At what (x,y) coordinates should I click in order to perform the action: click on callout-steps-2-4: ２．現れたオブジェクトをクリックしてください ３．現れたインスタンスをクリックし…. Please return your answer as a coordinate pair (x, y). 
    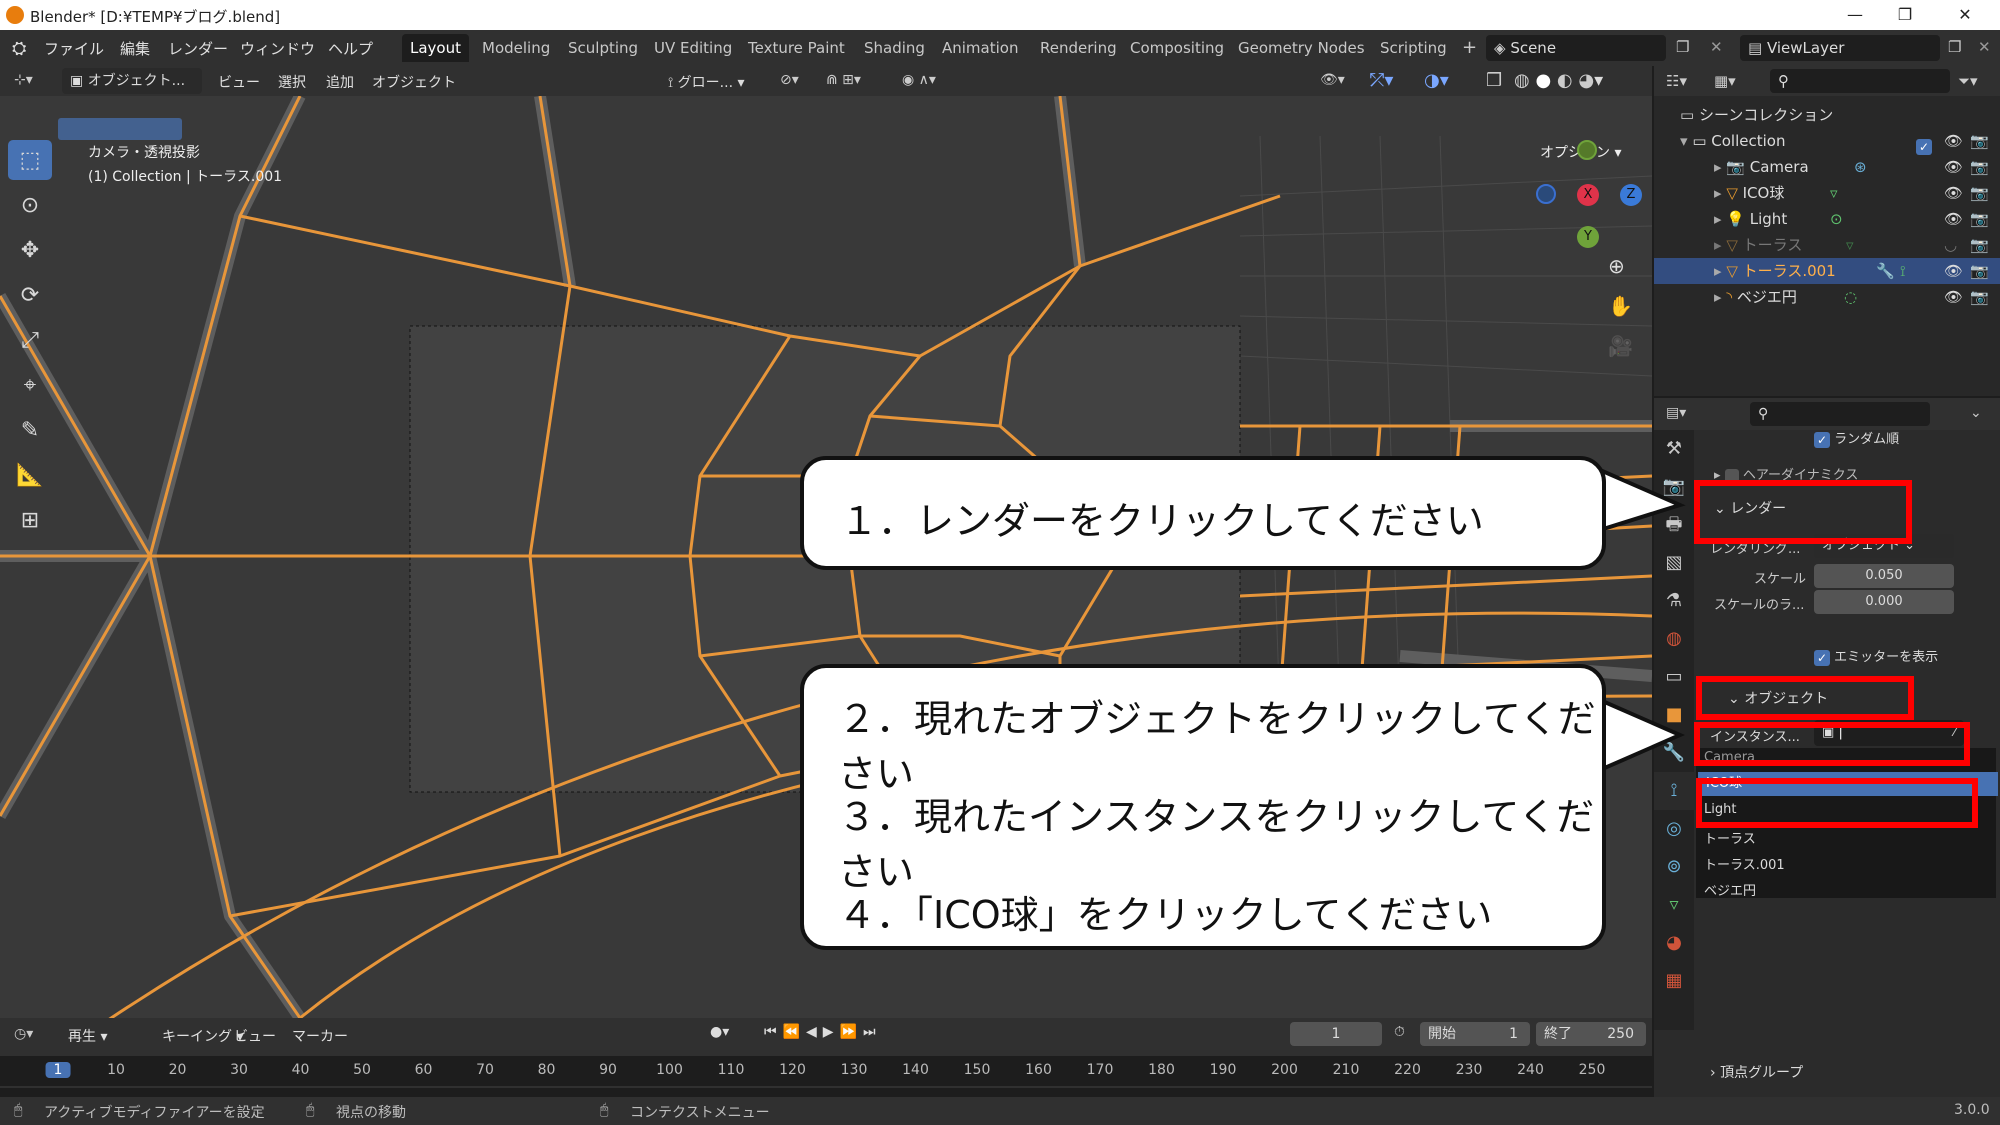
    Looking at the image, I should click on (1203, 807).